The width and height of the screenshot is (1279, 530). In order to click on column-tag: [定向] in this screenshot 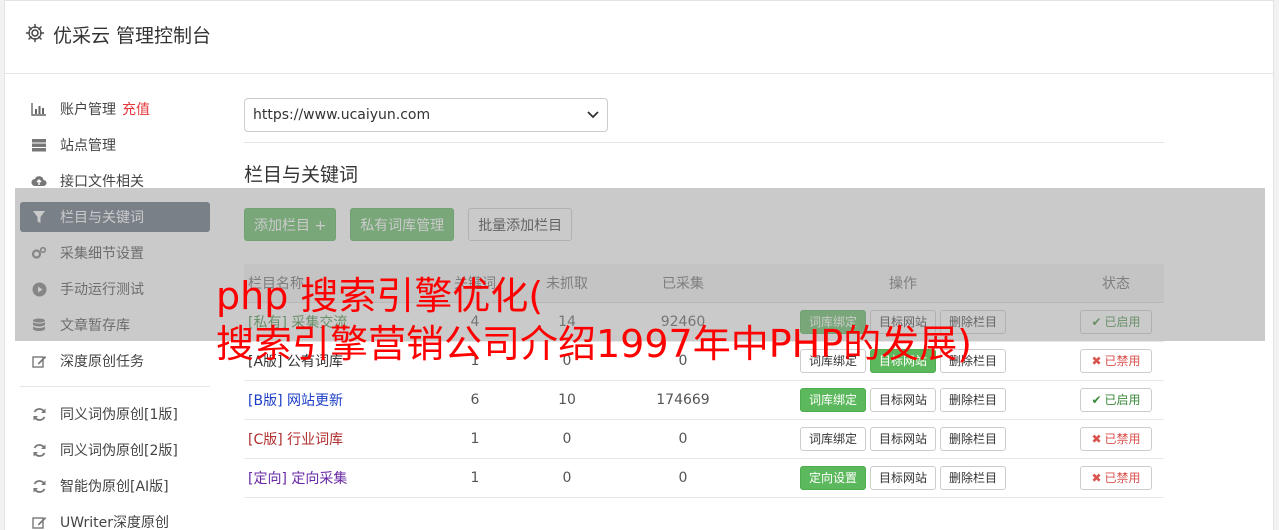, I will do `click(267, 478)`.